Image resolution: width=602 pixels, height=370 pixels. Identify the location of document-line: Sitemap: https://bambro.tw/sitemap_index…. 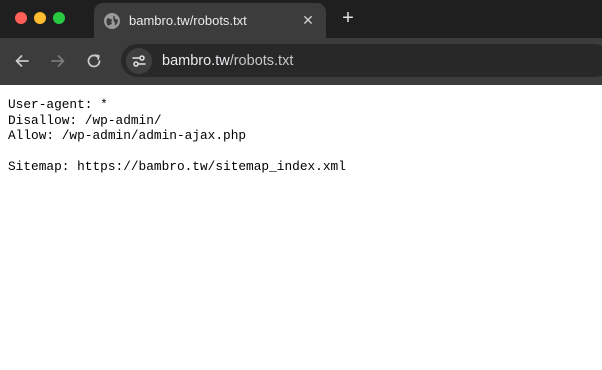
(177, 166).